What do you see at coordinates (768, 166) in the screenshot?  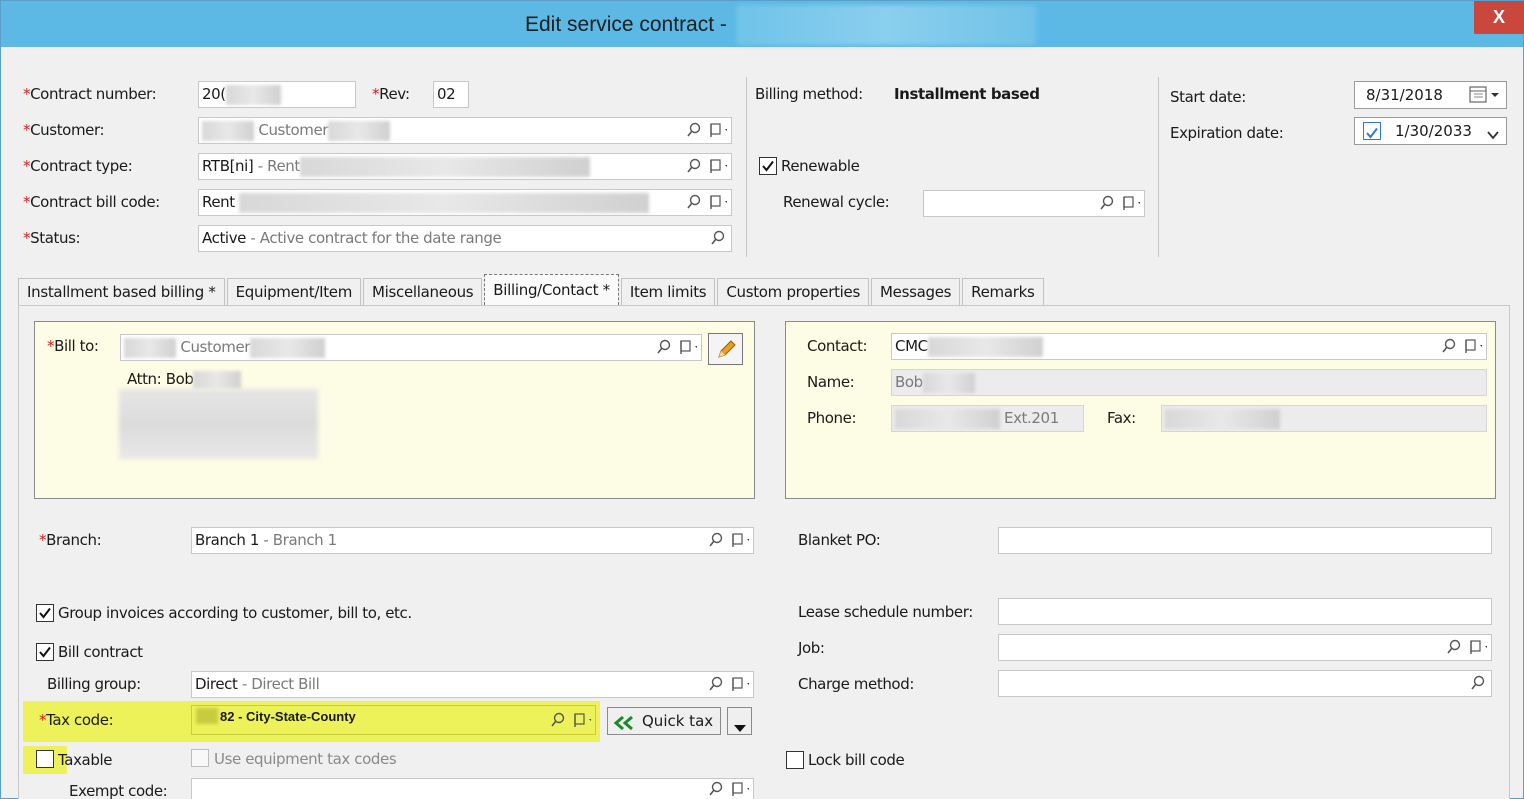 I see `renewable-checkbox` at bounding box center [768, 166].